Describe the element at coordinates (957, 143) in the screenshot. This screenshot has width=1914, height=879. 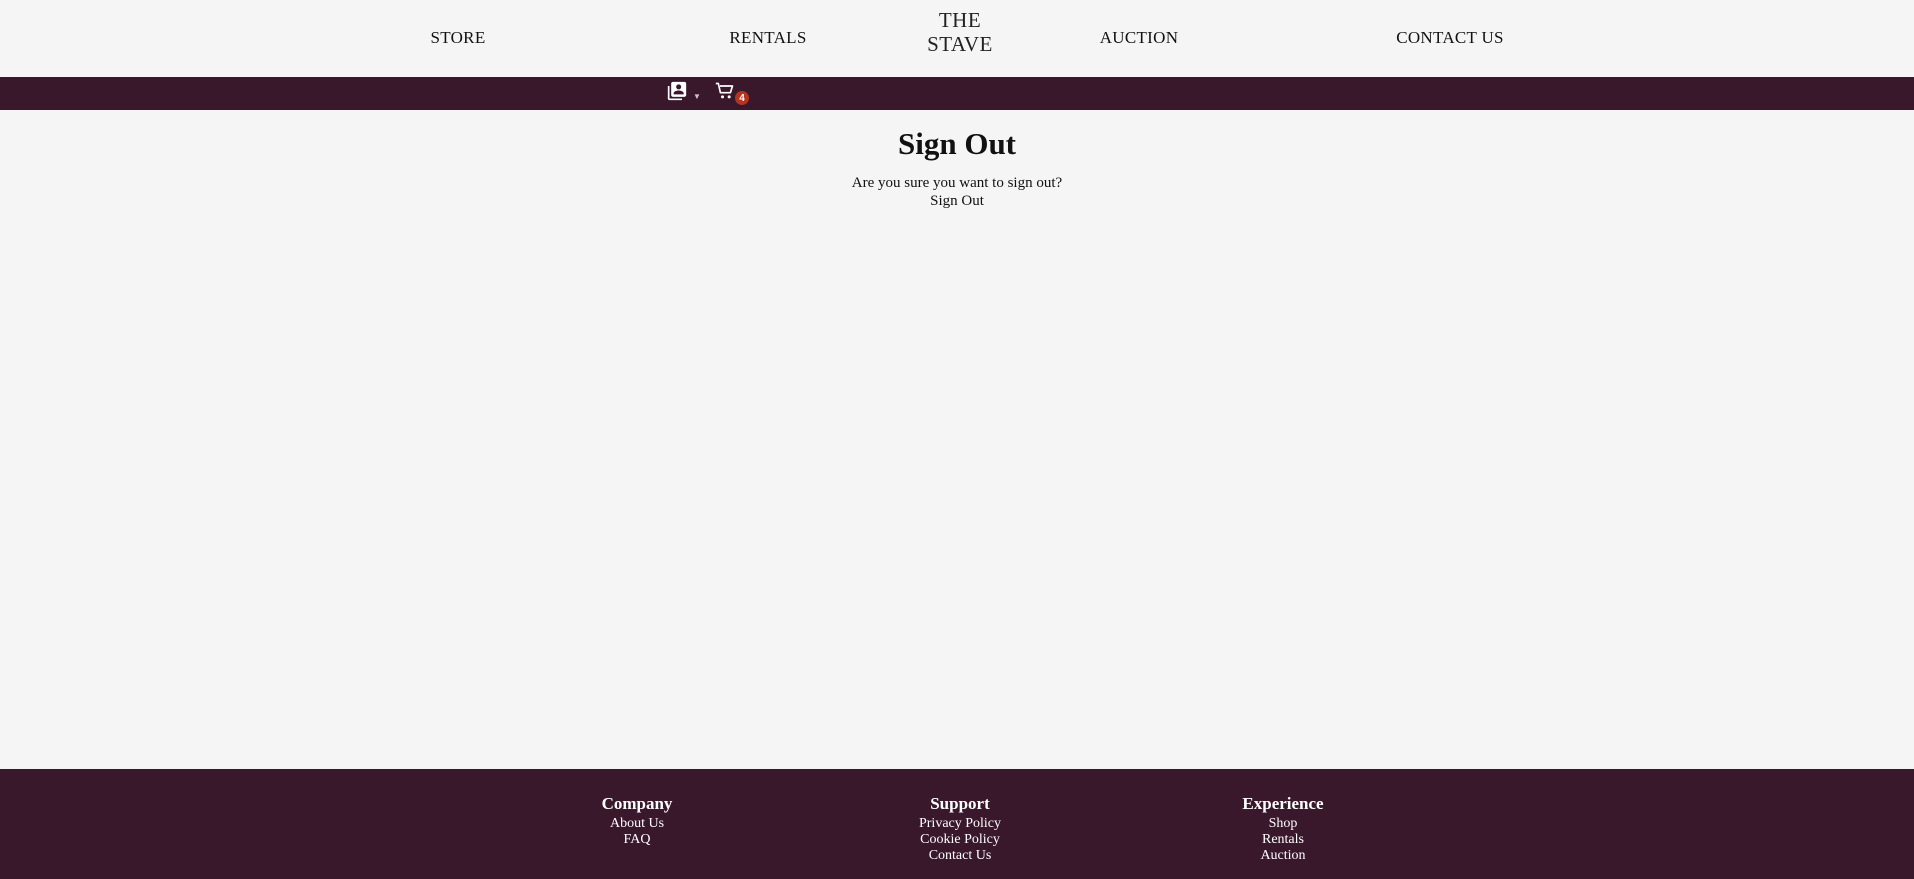
I see `page-title: Sign Out` at that location.